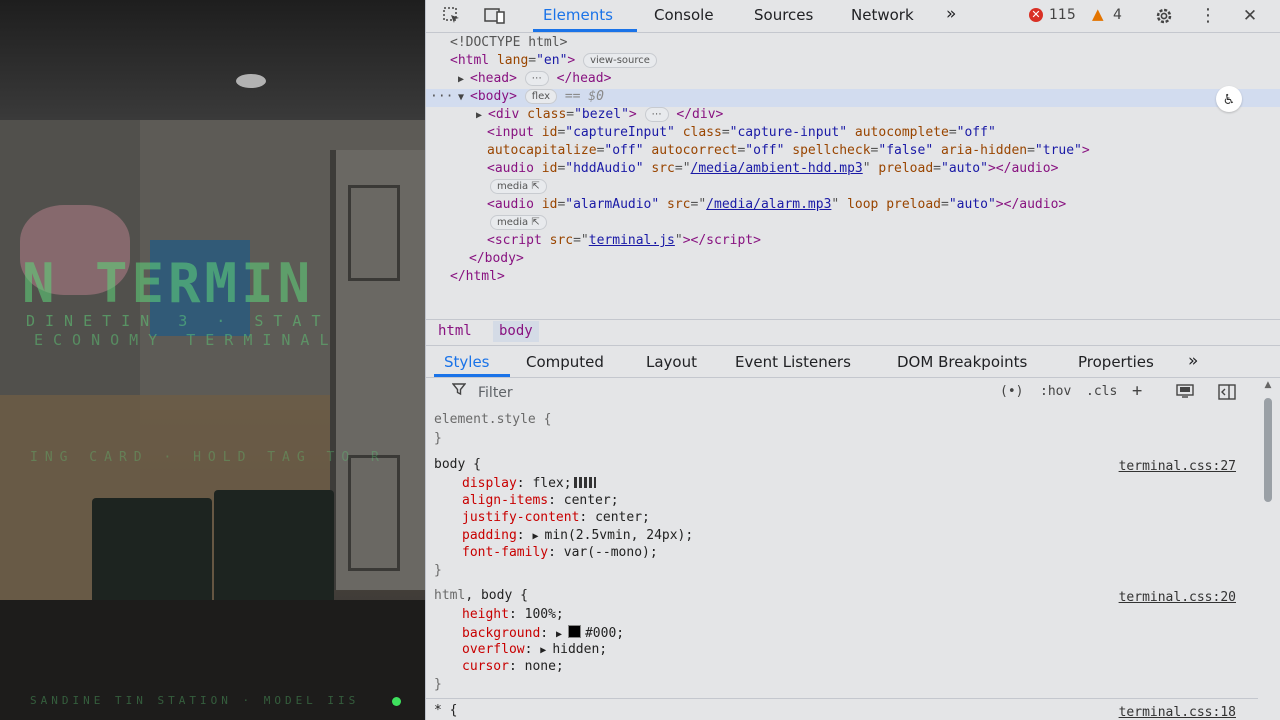 The width and height of the screenshot is (1280, 720). What do you see at coordinates (540, 96) in the screenshot?
I see `flex-badge: flex` at bounding box center [540, 96].